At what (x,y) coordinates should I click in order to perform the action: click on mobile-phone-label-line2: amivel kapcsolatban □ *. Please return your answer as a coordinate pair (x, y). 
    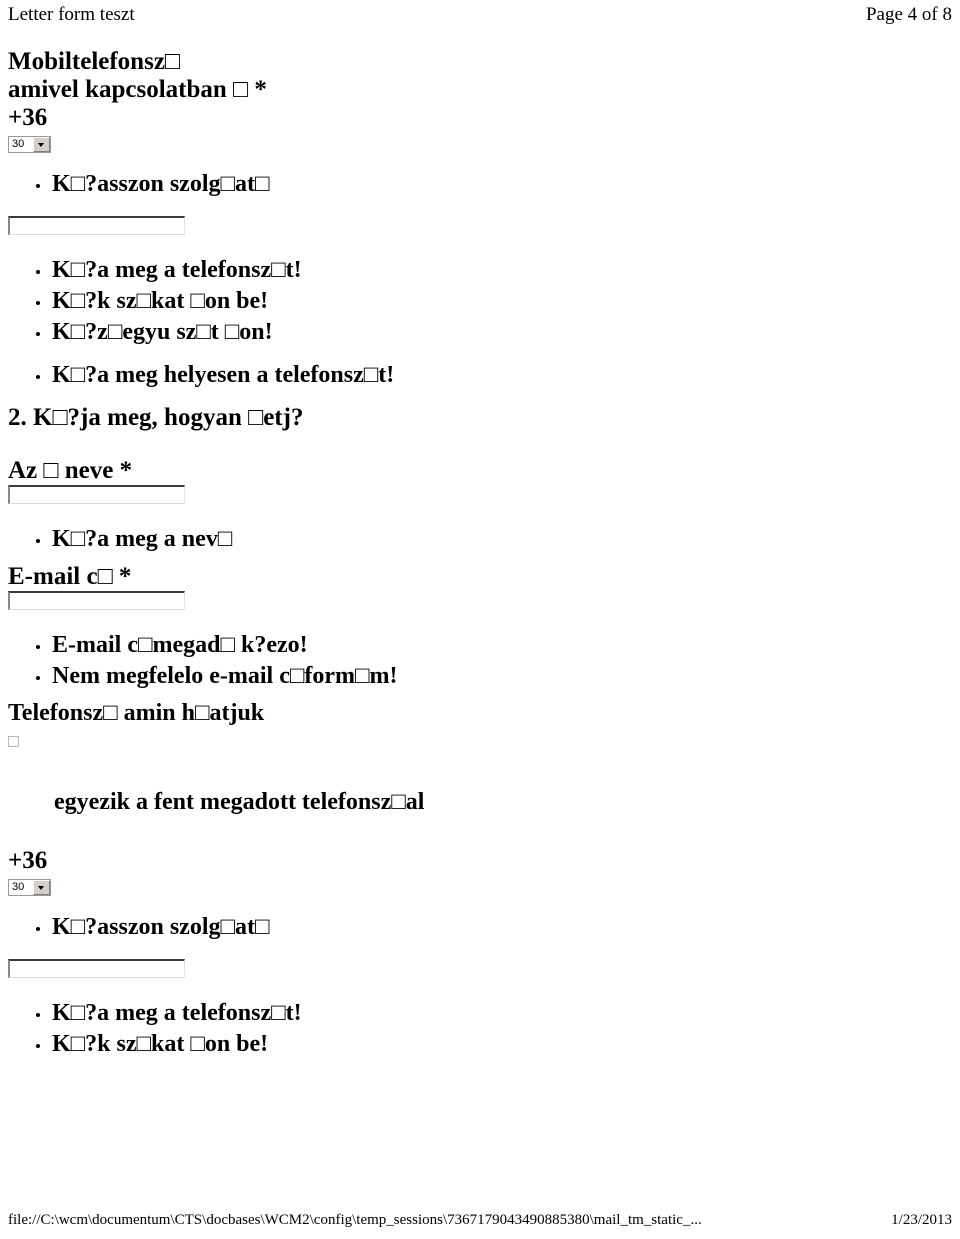
    Looking at the image, I should click on (137, 89).